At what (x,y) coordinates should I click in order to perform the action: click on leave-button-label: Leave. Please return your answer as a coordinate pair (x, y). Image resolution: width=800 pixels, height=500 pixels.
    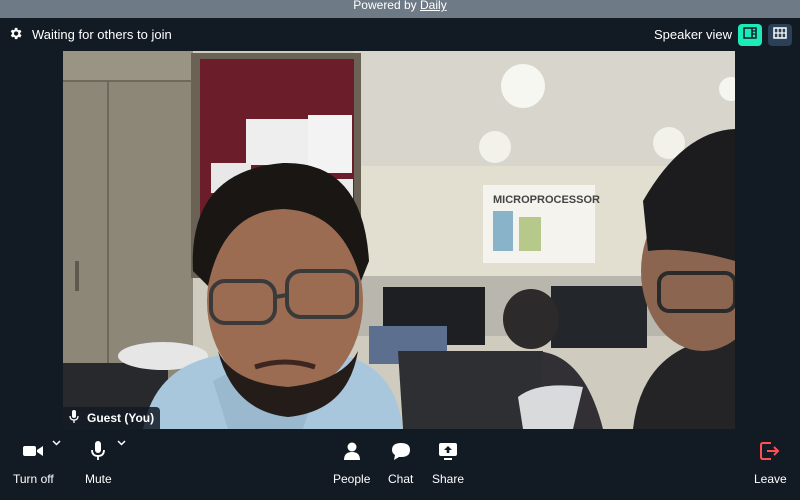
    Looking at the image, I should click on (770, 479).